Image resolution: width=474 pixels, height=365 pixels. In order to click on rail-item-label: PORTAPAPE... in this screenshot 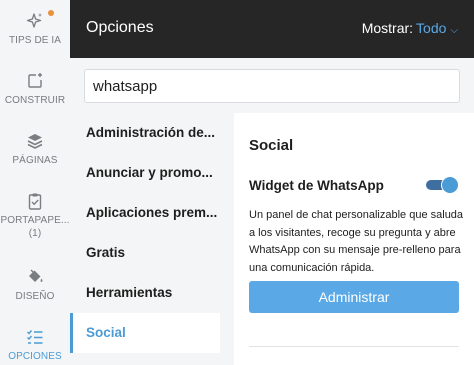, I will do `click(35, 220)`.